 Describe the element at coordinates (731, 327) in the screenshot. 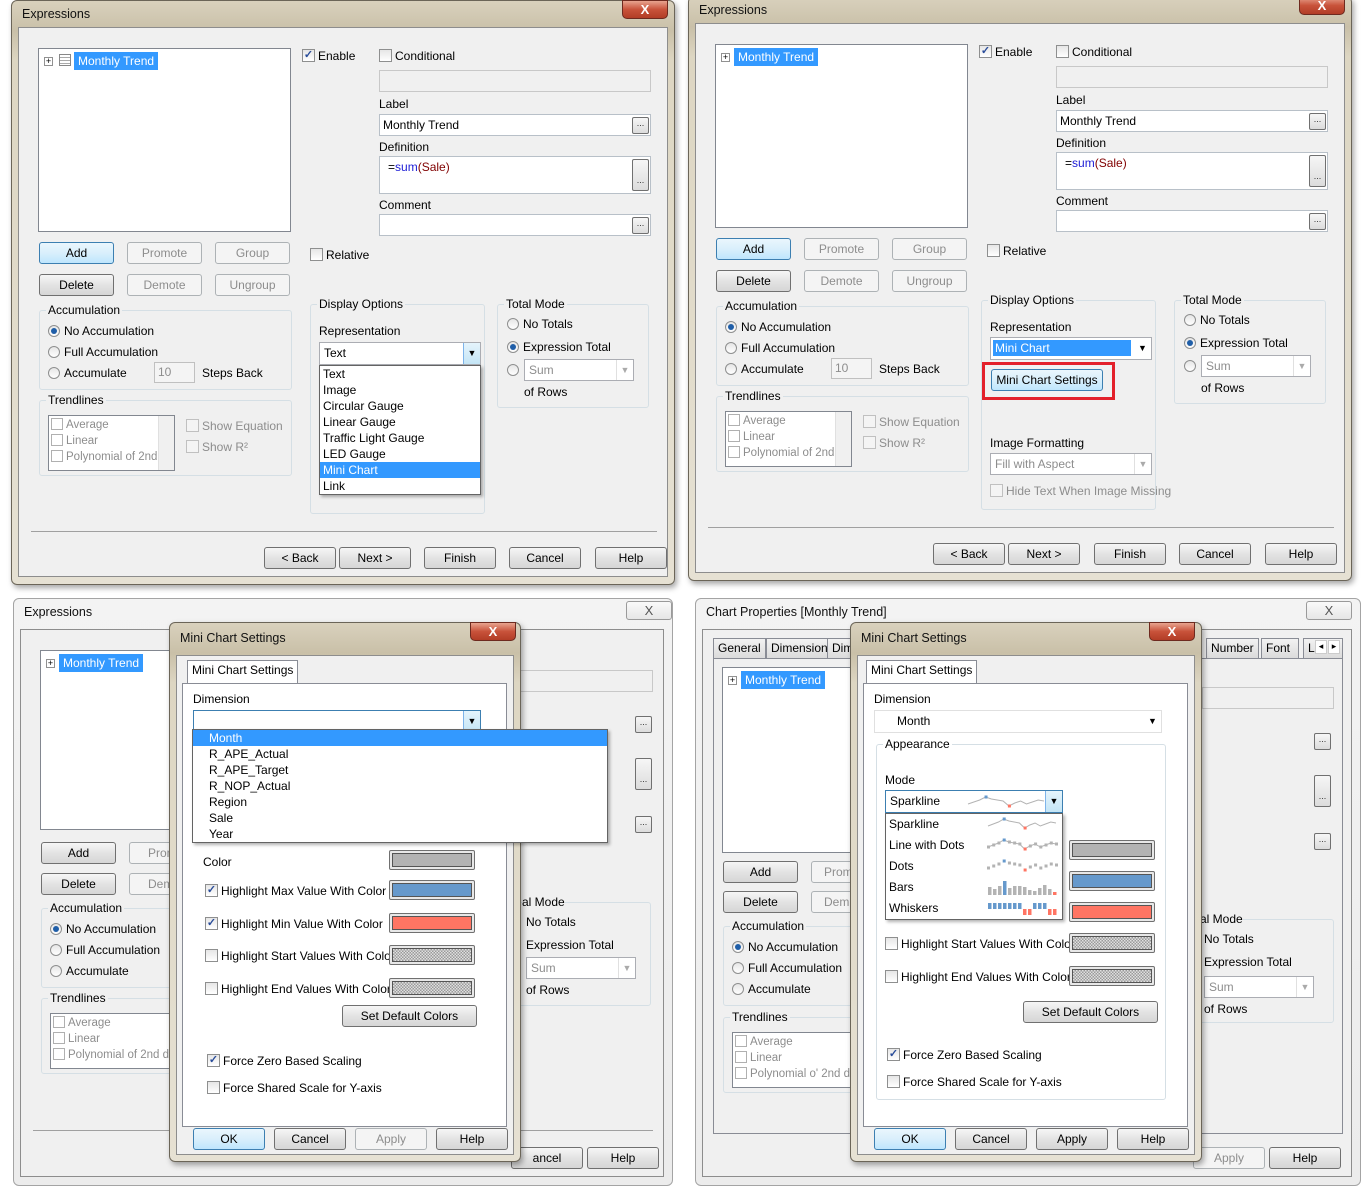

I see `no-accumulation-radio` at that location.